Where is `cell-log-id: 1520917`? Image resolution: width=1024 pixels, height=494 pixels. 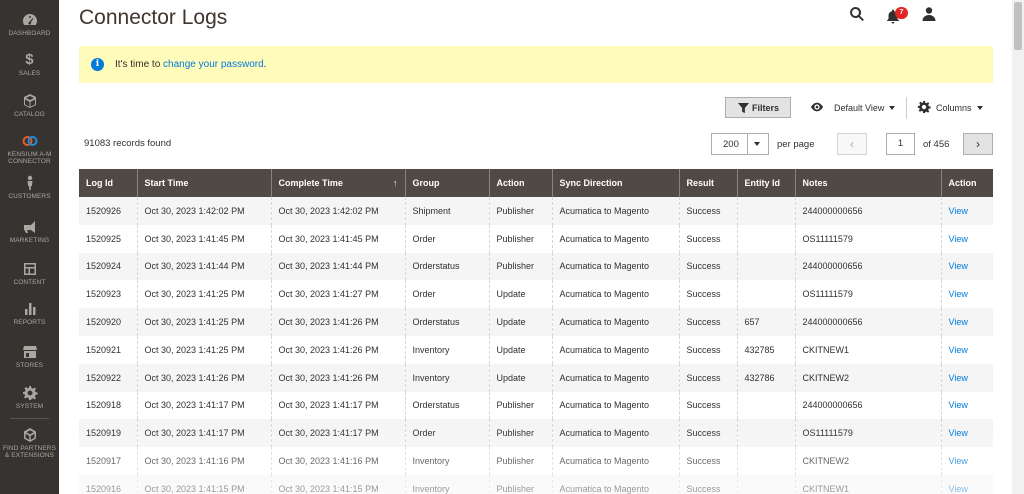 cell-log-id: 1520917 is located at coordinates (108, 461).